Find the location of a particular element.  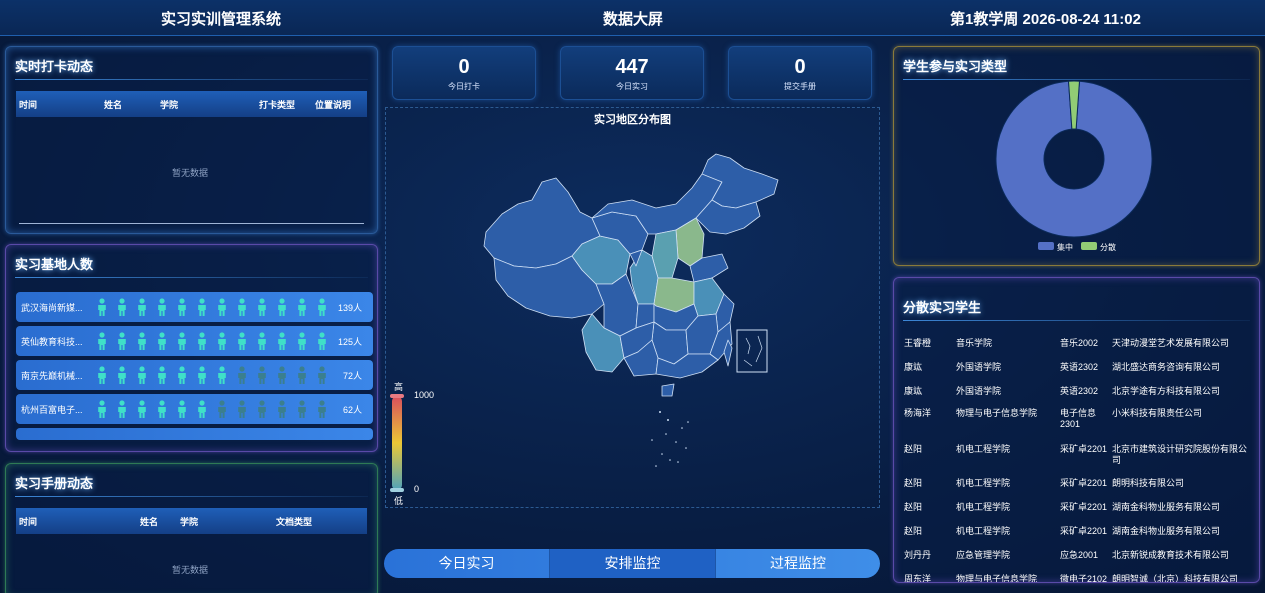

legend-high-label: 高 is located at coordinates (399, 387).